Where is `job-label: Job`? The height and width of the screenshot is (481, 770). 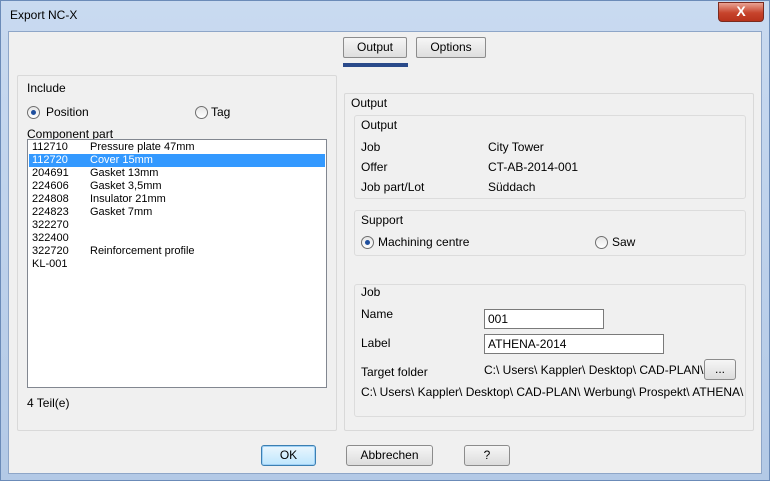 job-label: Job is located at coordinates (371, 147).